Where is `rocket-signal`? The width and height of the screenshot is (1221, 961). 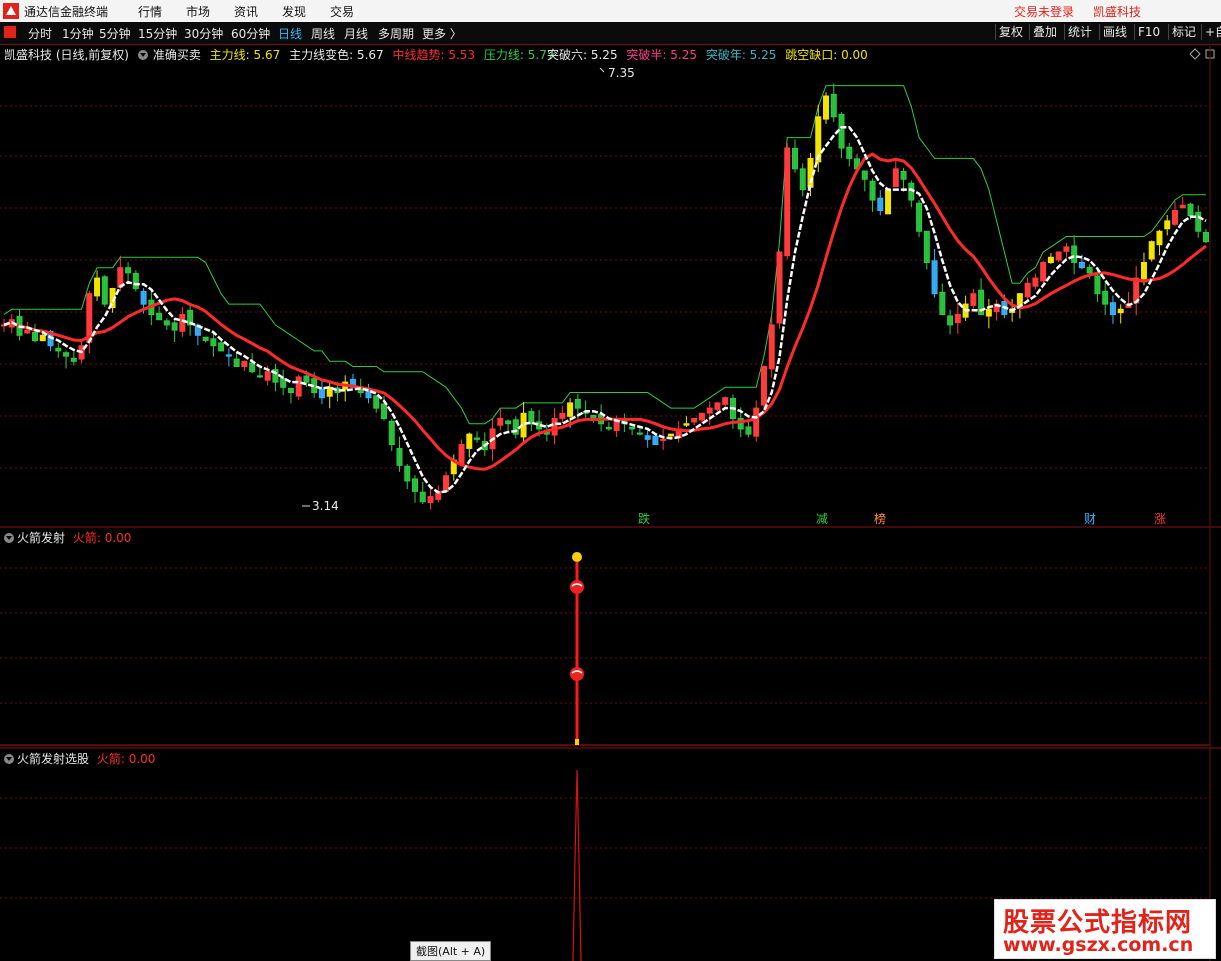
rocket-signal is located at coordinates (577, 648).